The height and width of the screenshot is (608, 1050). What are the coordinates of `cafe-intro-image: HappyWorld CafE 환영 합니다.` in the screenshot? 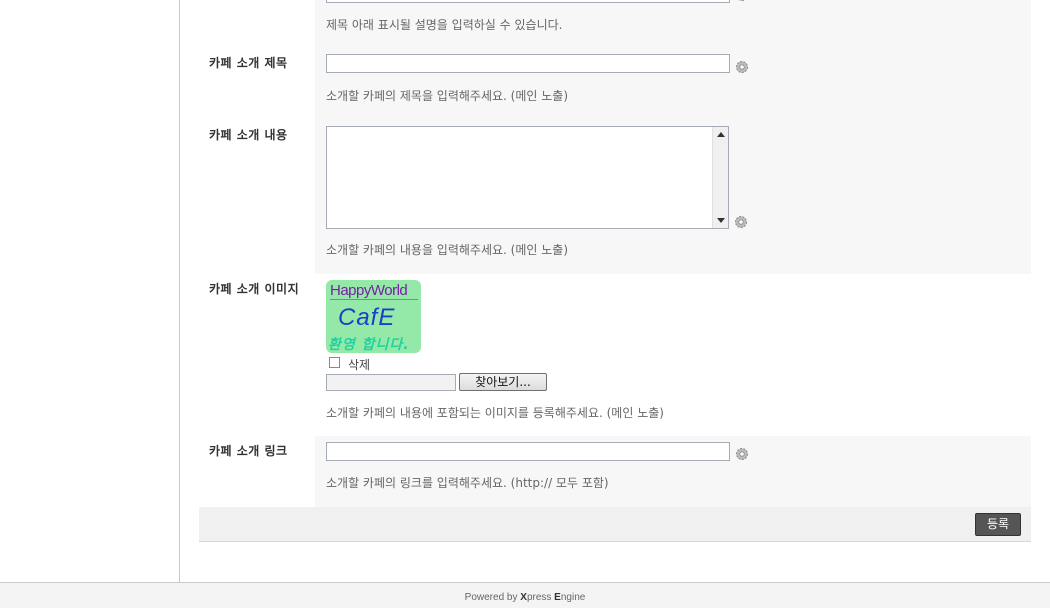 It's located at (373, 316).